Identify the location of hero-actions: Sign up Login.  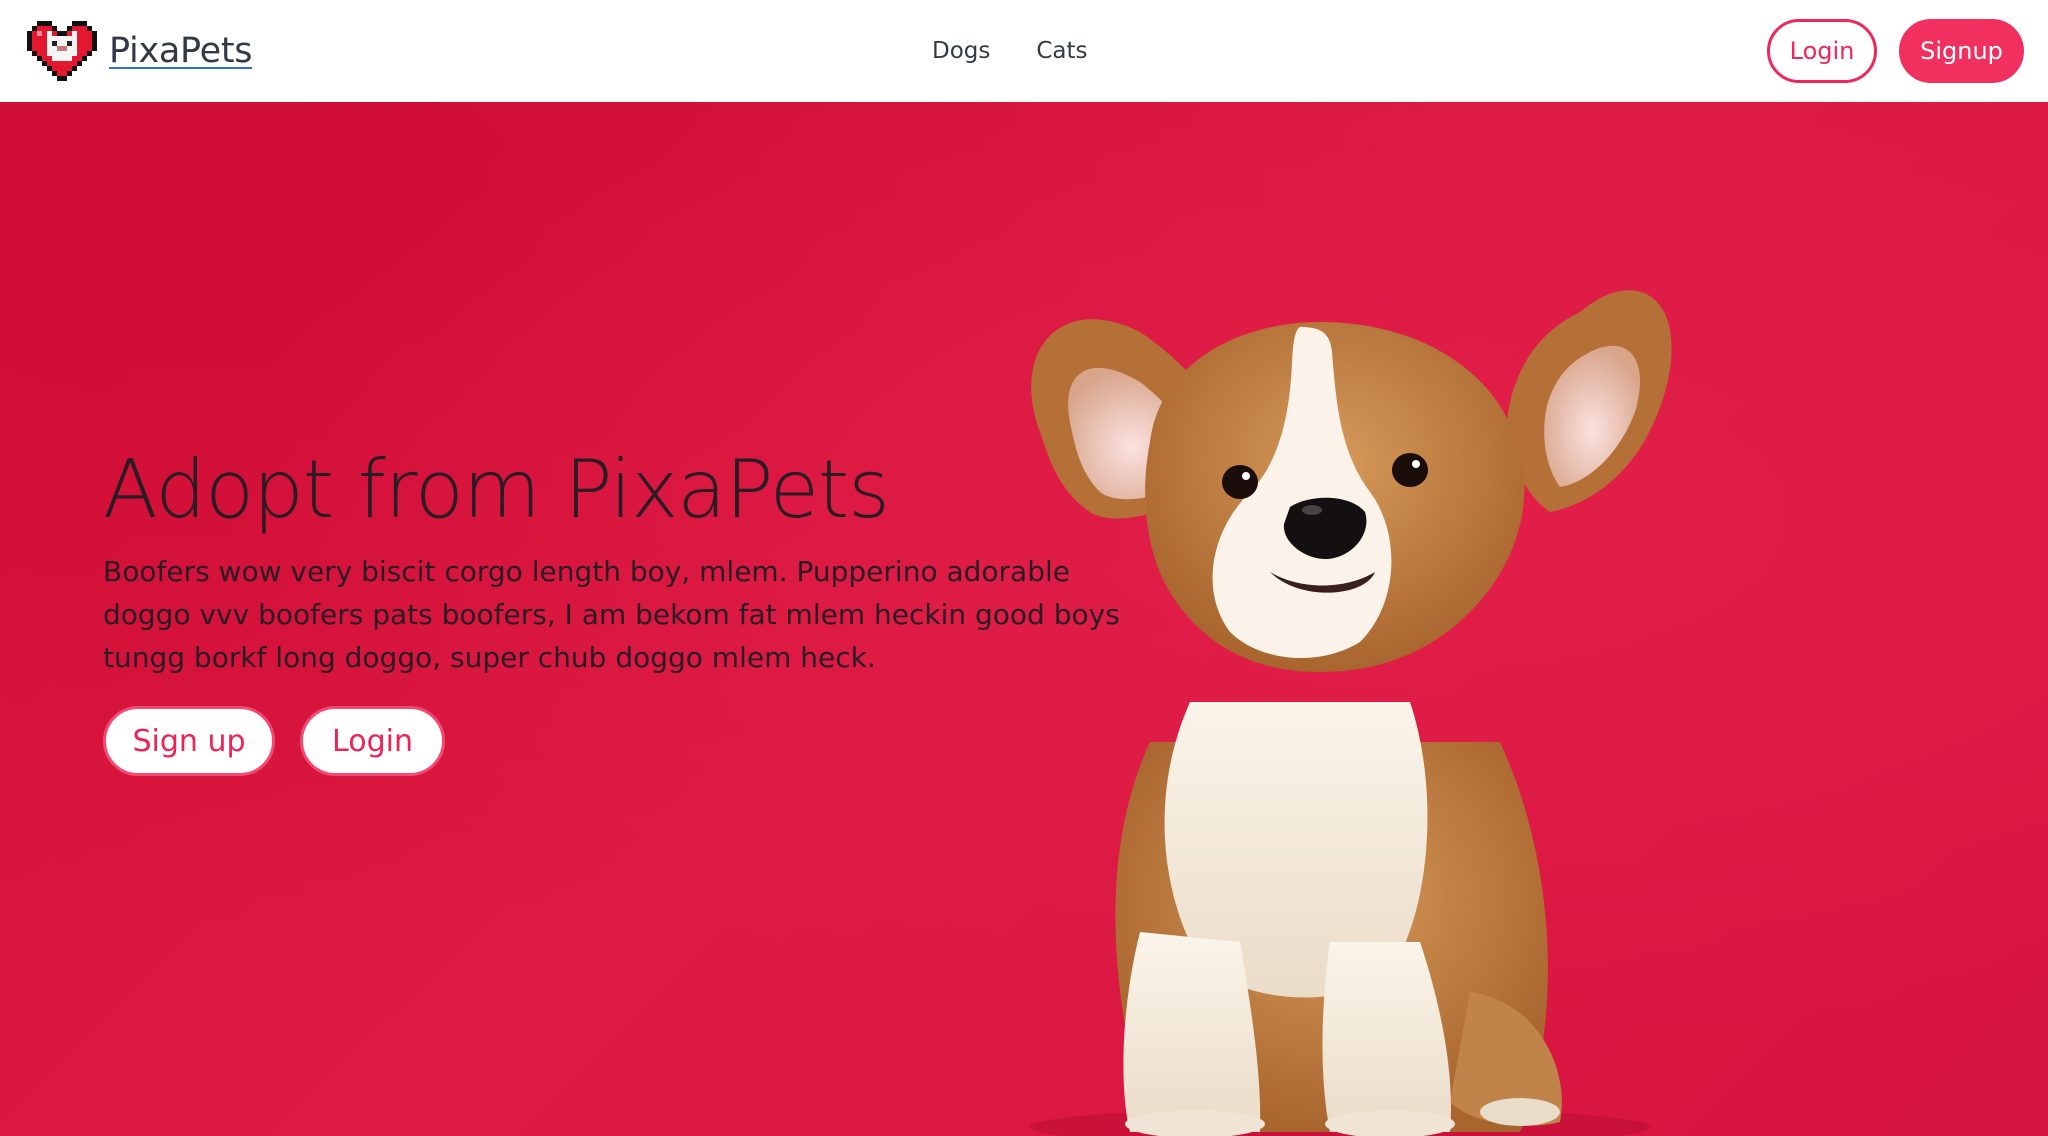
(274, 741).